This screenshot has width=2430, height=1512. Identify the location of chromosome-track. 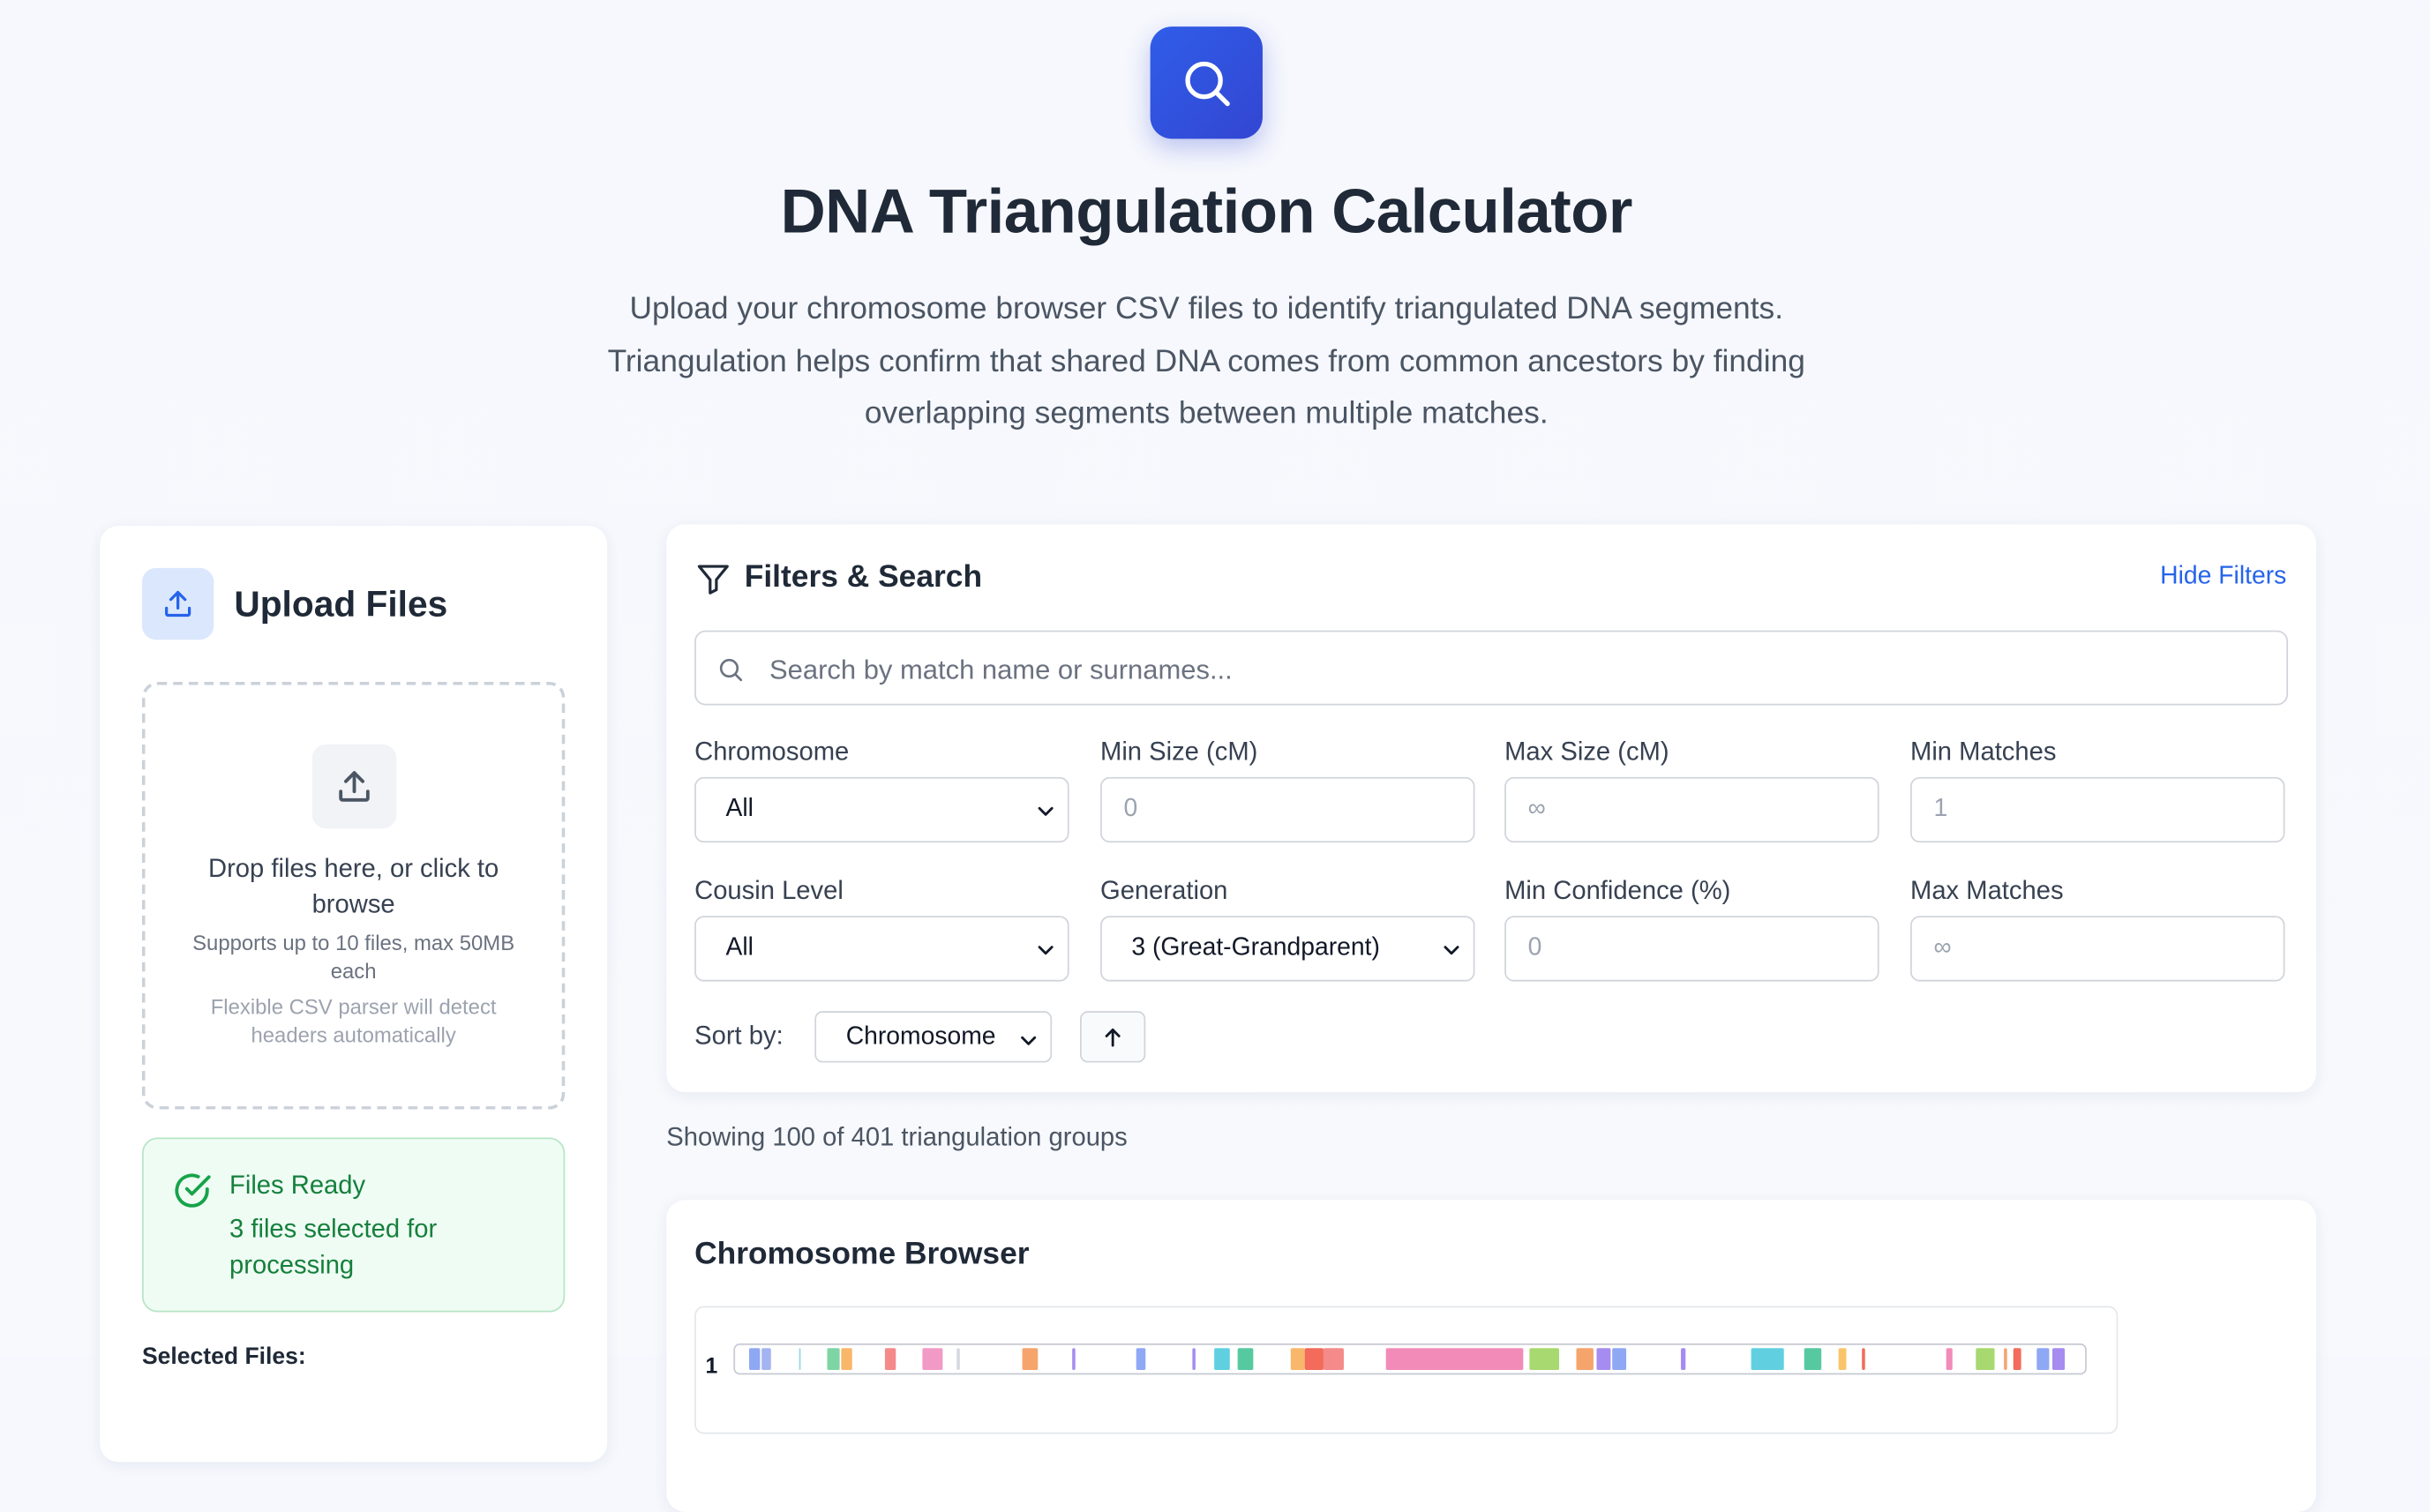
(1410, 1359).